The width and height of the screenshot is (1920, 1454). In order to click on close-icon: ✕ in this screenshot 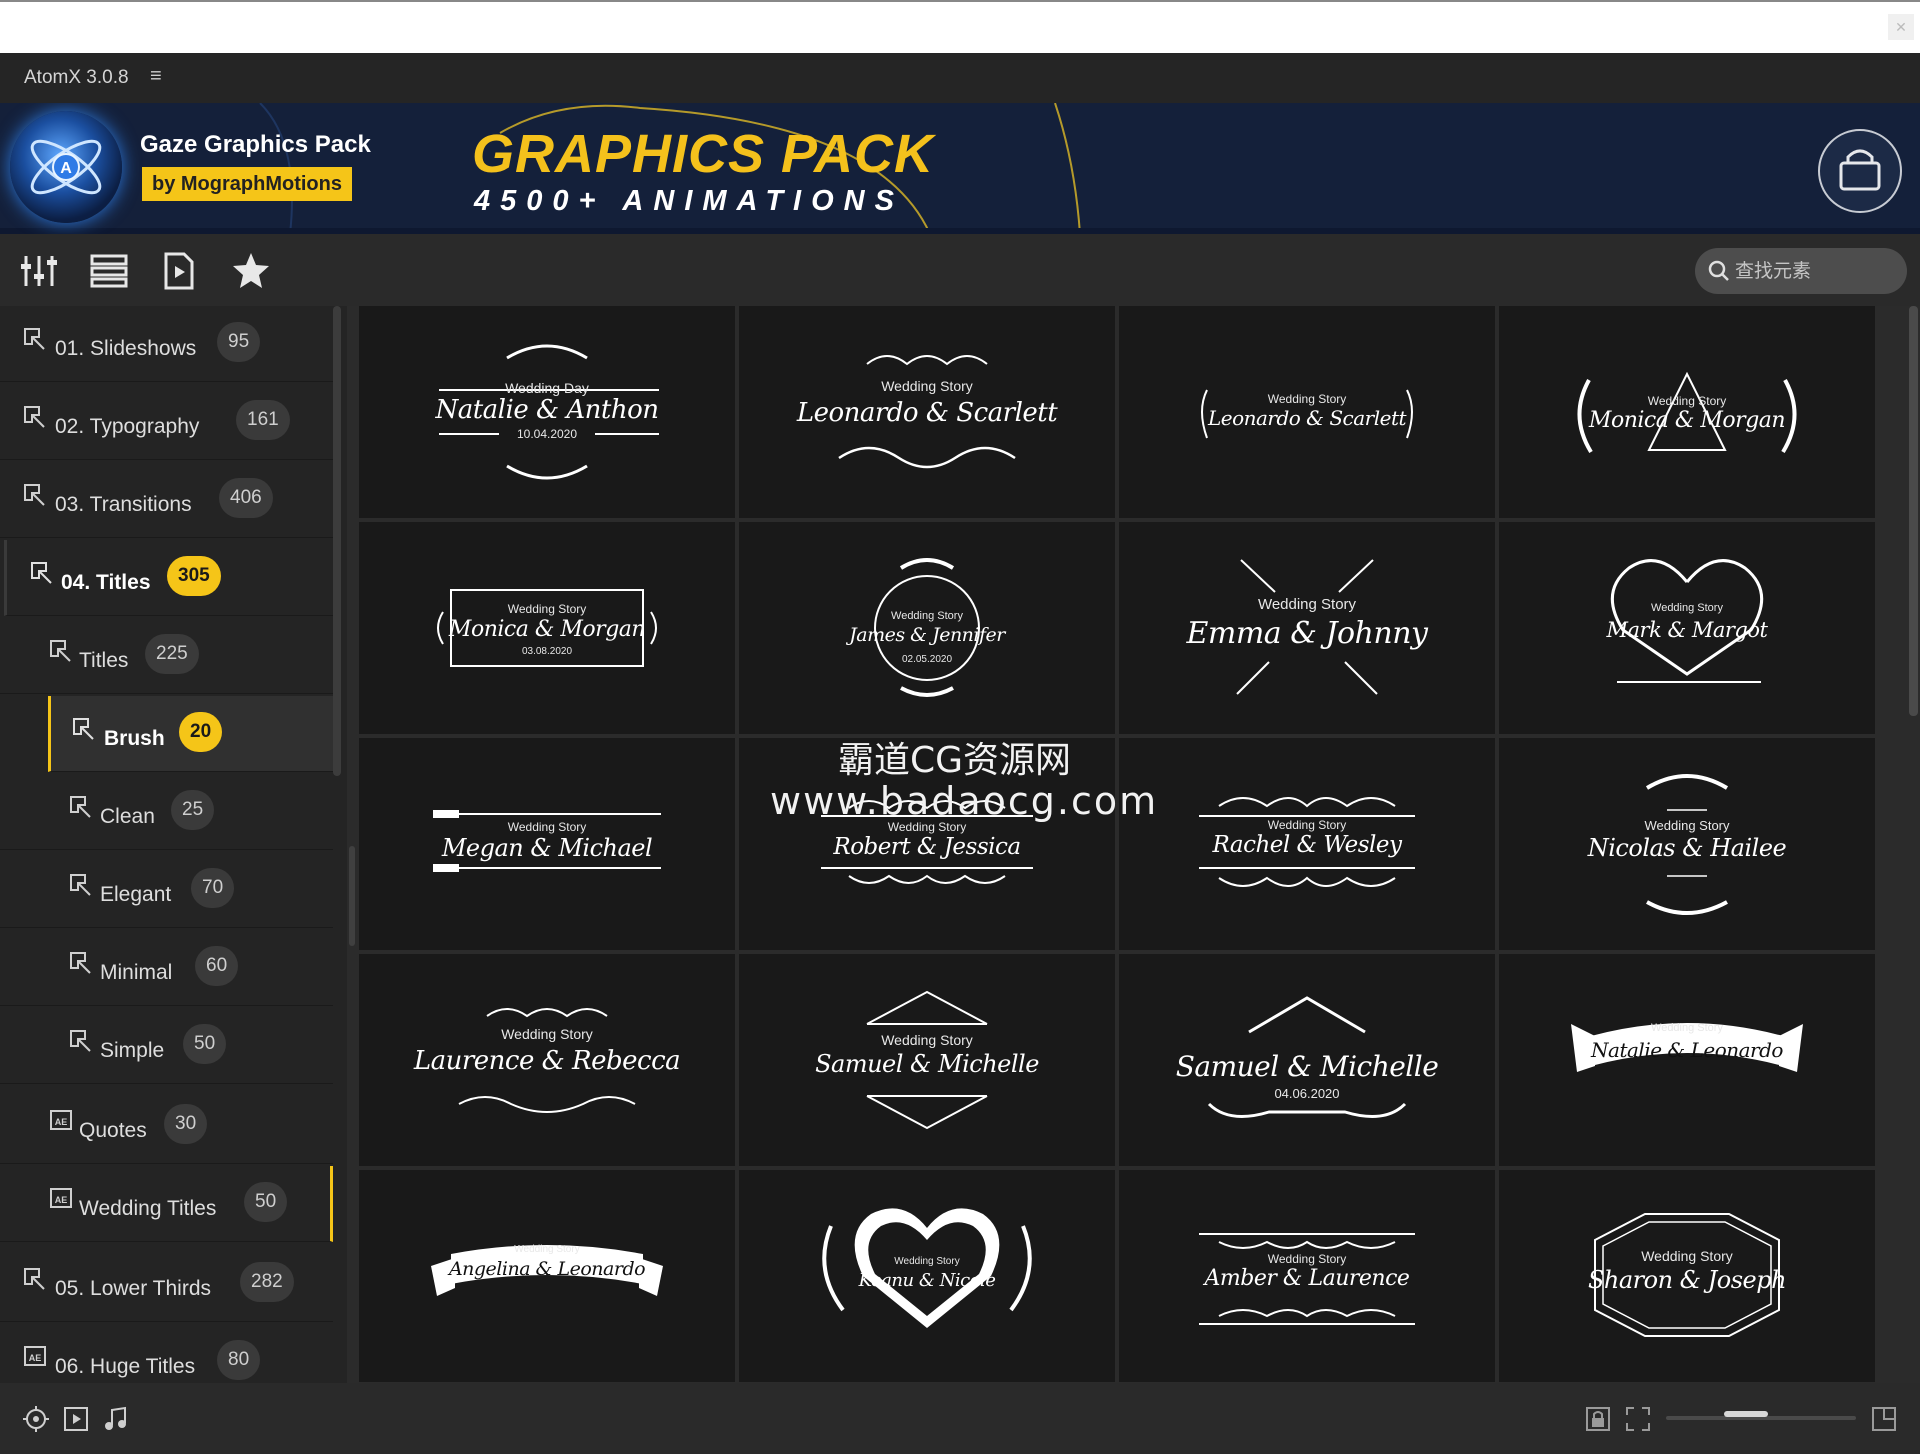, I will do `click(1901, 27)`.